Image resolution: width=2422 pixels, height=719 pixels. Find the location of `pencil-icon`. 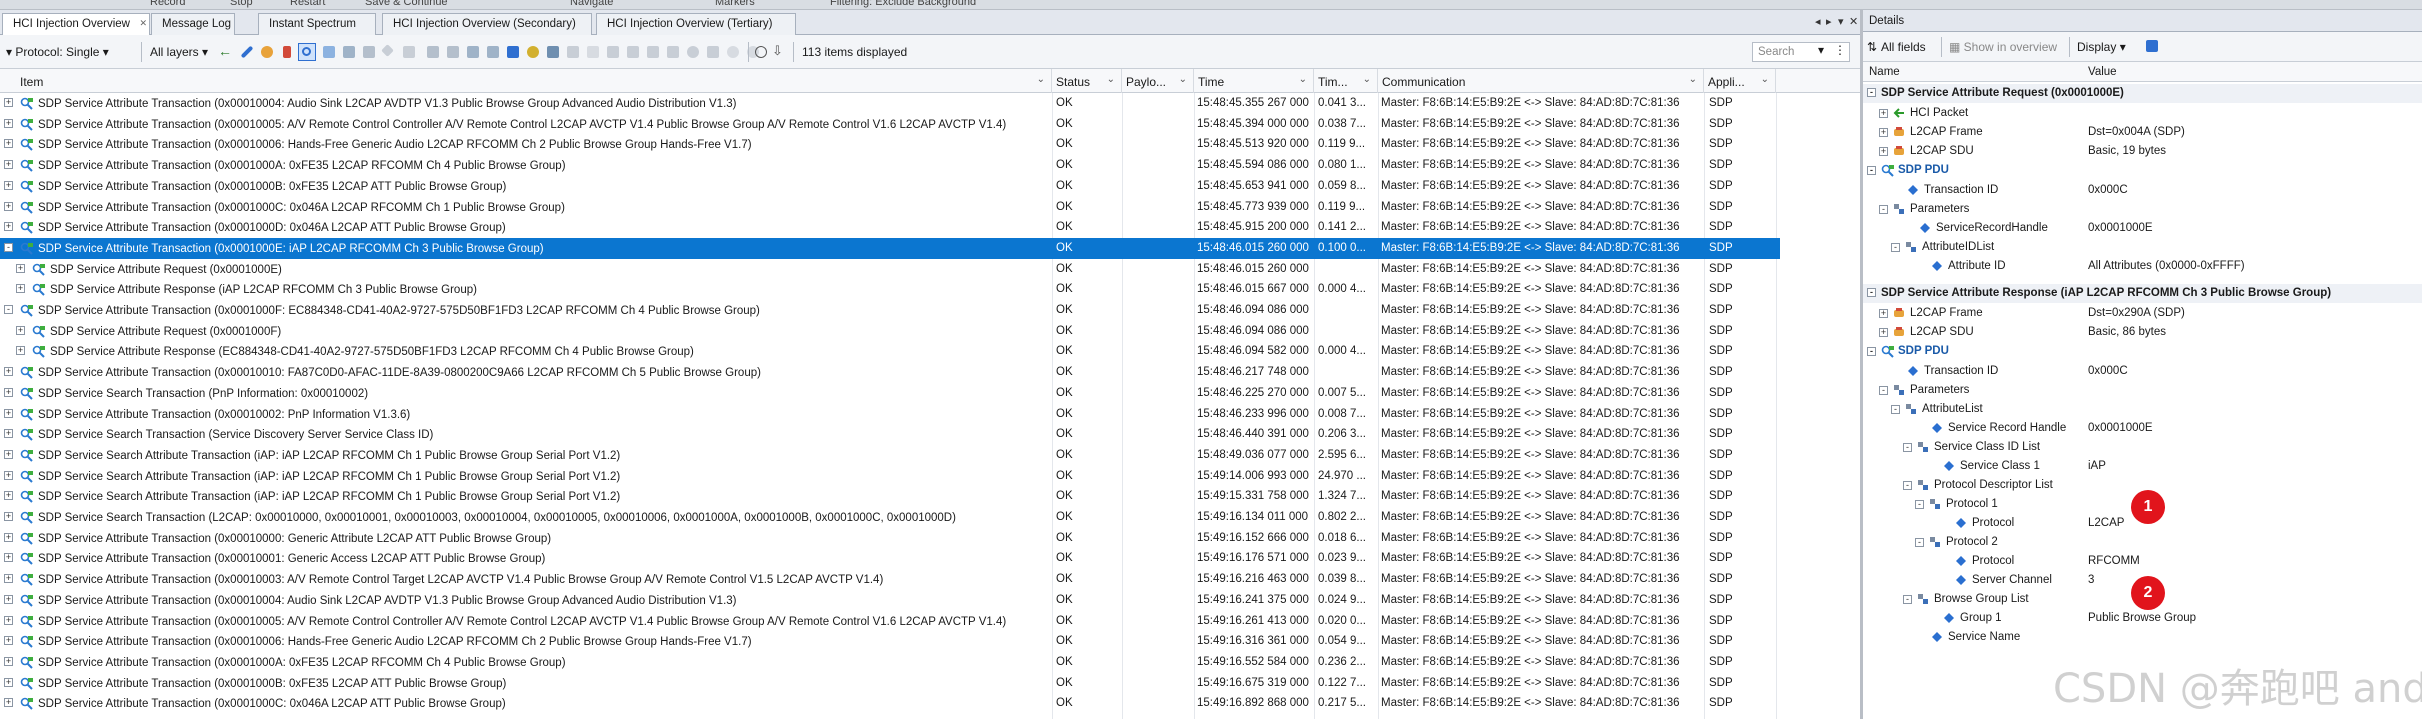

pencil-icon is located at coordinates (247, 52).